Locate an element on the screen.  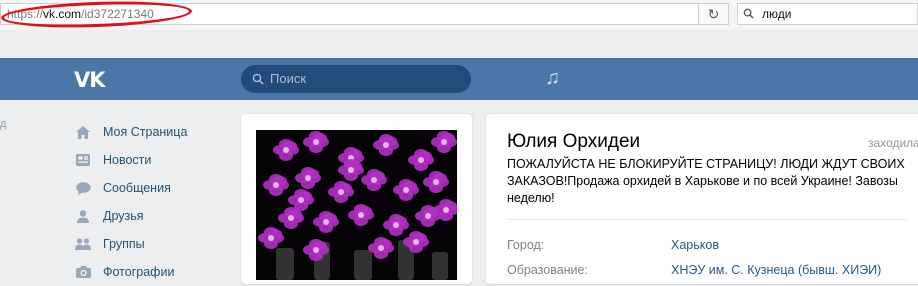
vk-header: VK Поиск ♫ is located at coordinates (459, 79).